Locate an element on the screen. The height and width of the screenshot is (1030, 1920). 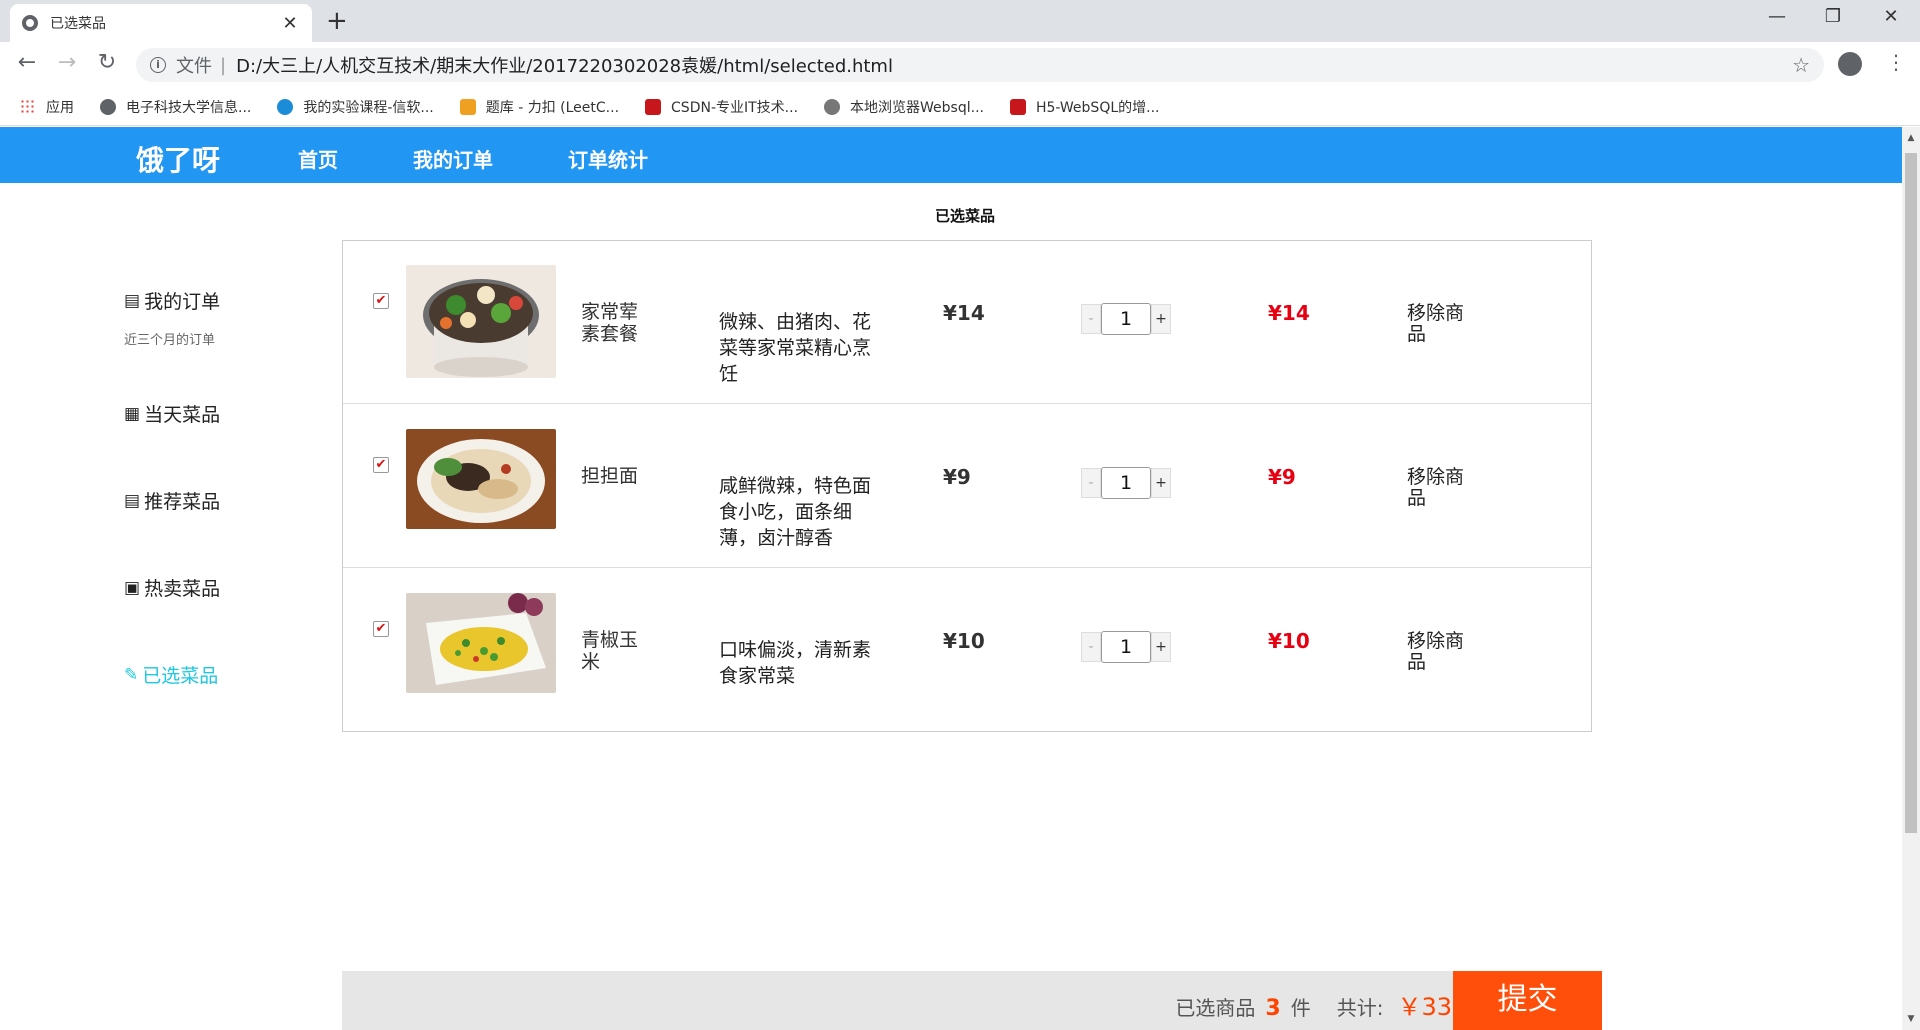
site-header: 饿了呀 首页 我的订单 订单统计 is located at coordinates (951, 155).